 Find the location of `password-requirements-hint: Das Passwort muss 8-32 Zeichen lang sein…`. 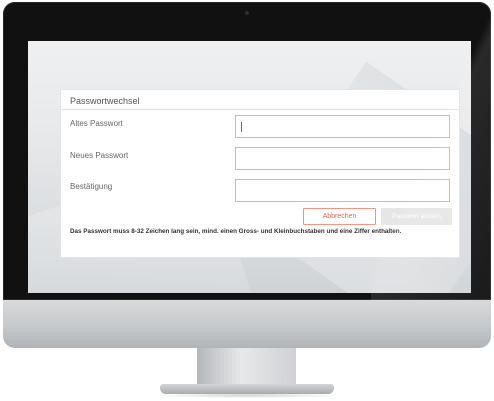

password-requirements-hint: Das Passwort muss 8-32 Zeichen lang sein… is located at coordinates (236, 231).